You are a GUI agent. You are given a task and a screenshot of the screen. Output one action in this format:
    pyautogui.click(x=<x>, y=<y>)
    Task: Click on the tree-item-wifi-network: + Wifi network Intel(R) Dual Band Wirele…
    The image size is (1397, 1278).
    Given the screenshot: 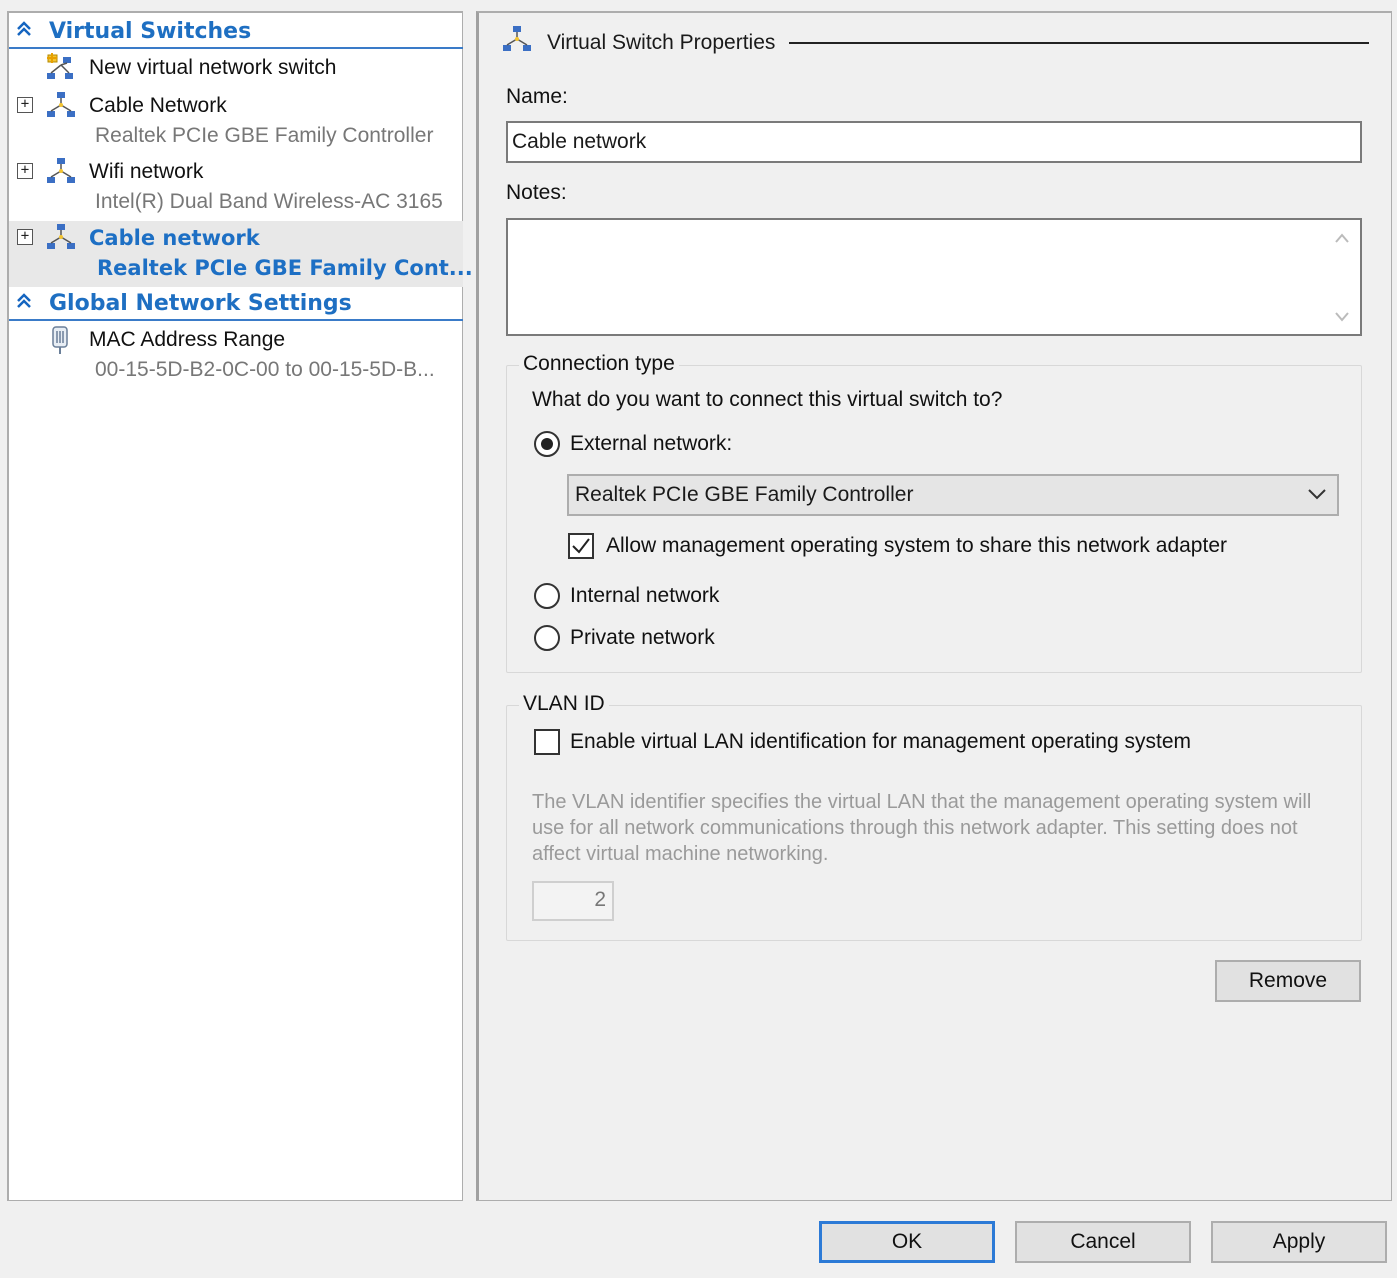 What is the action you would take?
    pyautogui.click(x=236, y=187)
    